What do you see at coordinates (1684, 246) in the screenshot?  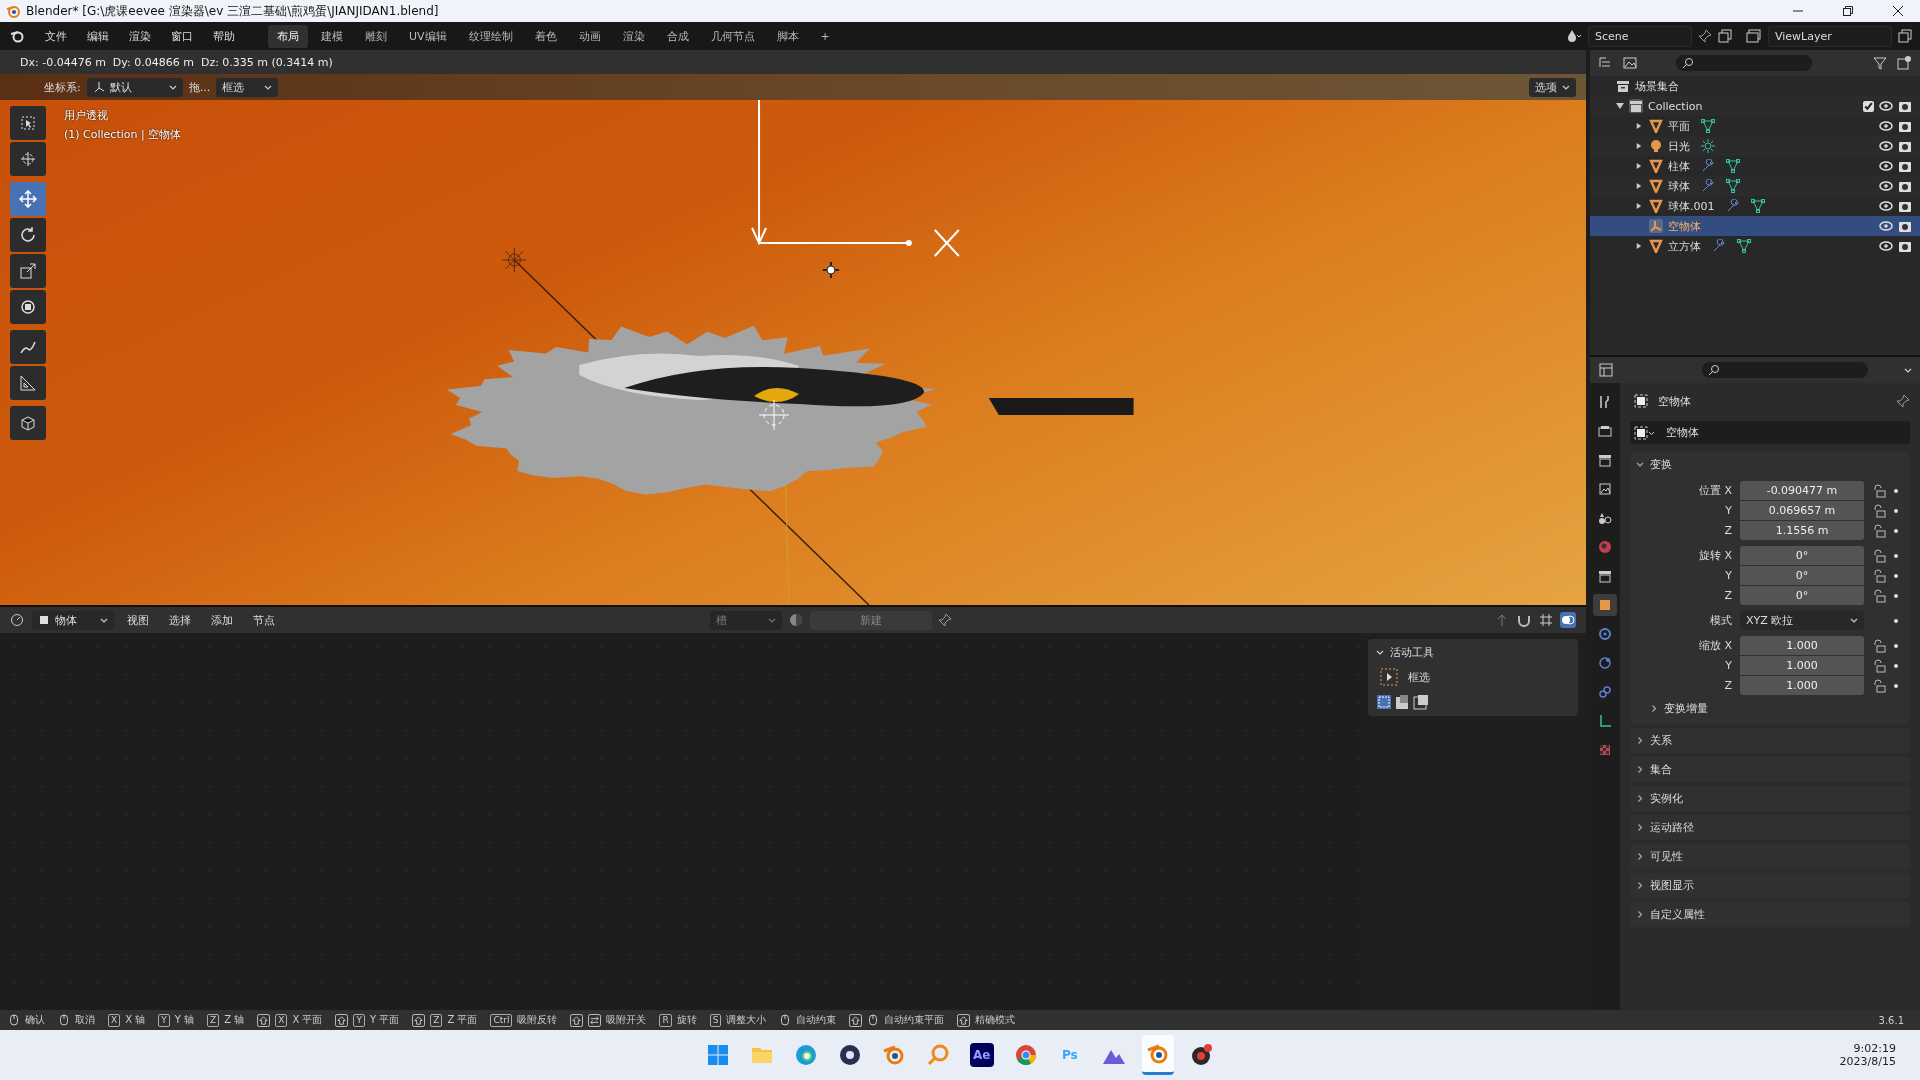 I see `outliner-item: 立方体` at bounding box center [1684, 246].